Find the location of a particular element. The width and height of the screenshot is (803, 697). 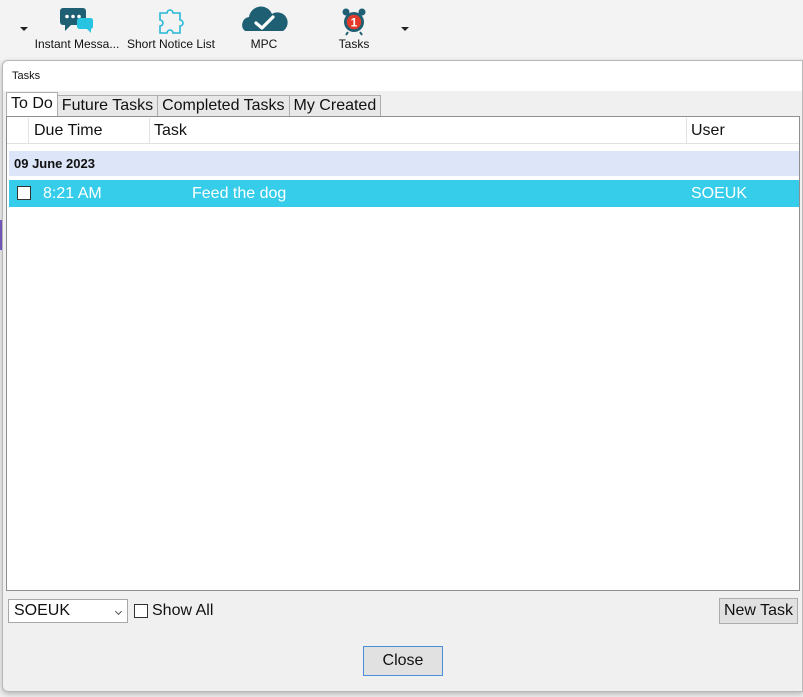

short-notice-list-label: Short Notice List is located at coordinates (171, 44).